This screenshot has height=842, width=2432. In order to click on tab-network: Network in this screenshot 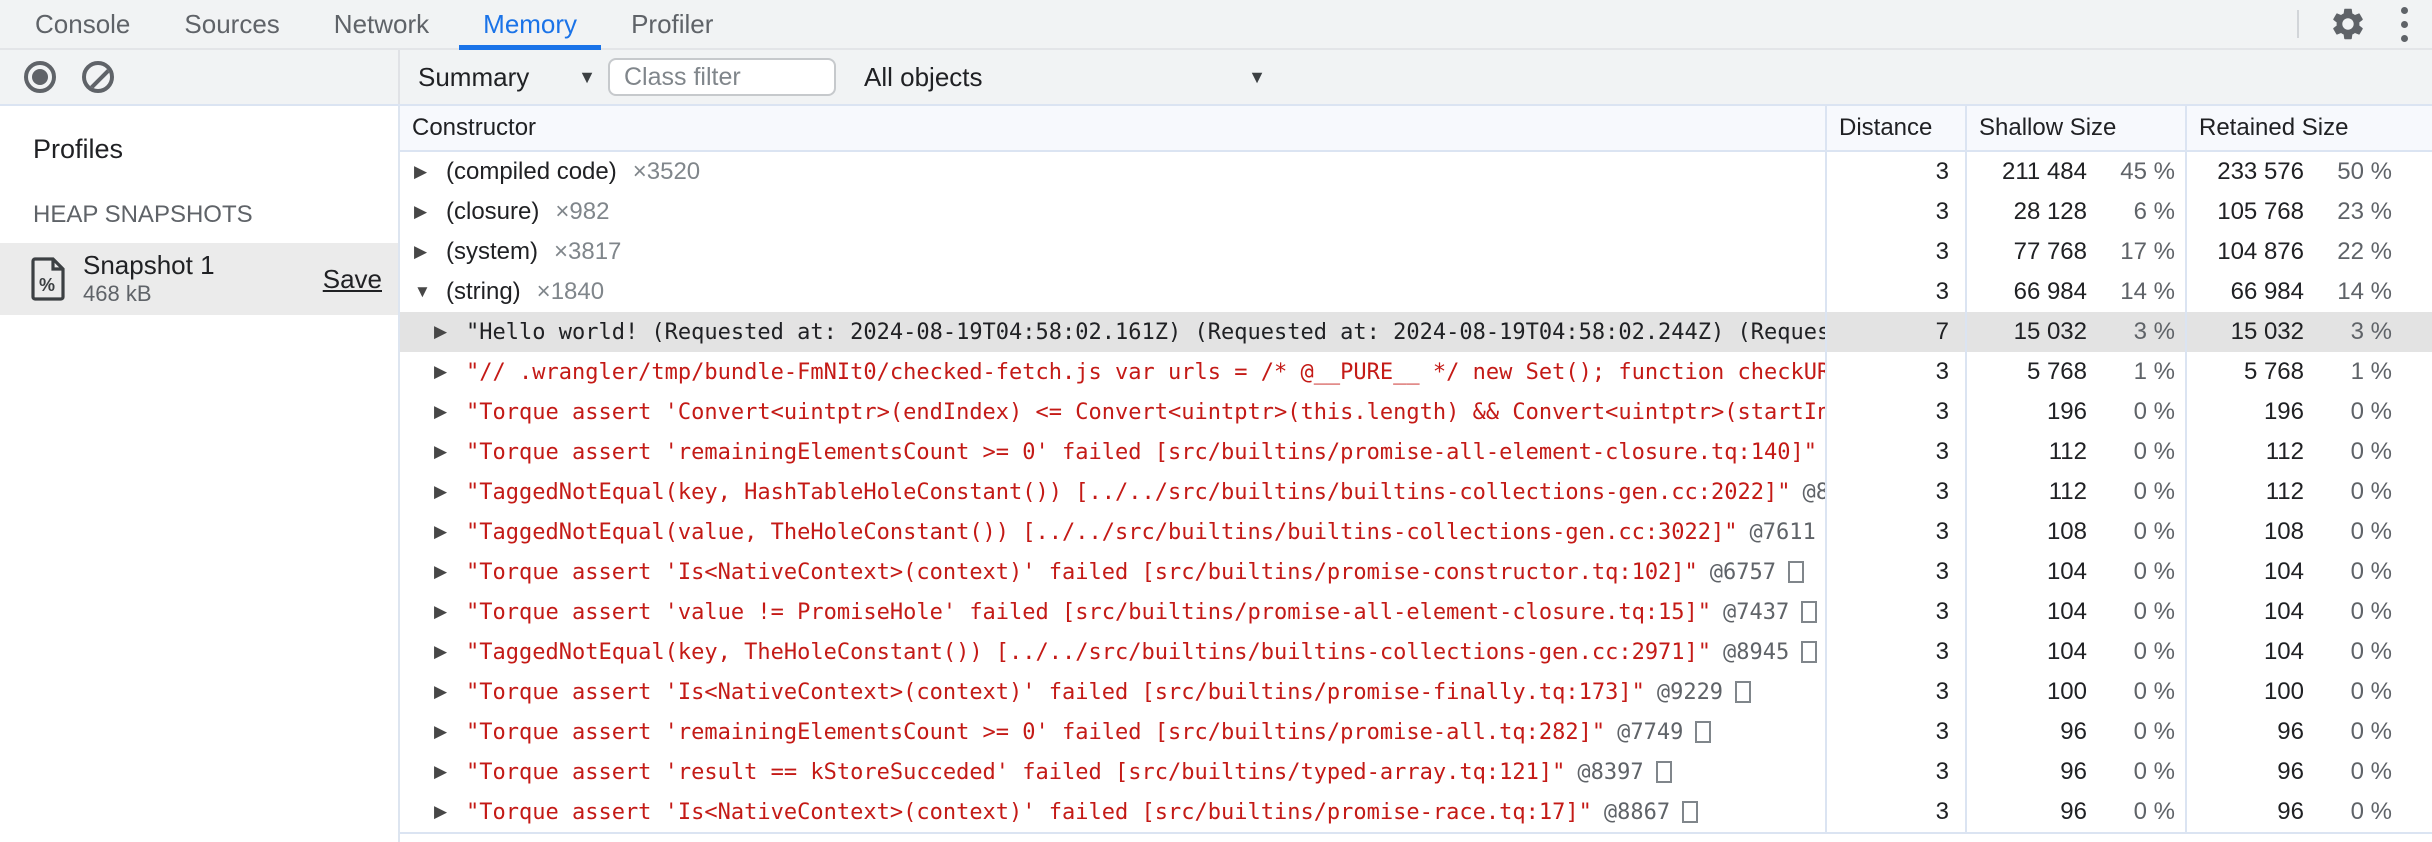, I will do `click(381, 24)`.